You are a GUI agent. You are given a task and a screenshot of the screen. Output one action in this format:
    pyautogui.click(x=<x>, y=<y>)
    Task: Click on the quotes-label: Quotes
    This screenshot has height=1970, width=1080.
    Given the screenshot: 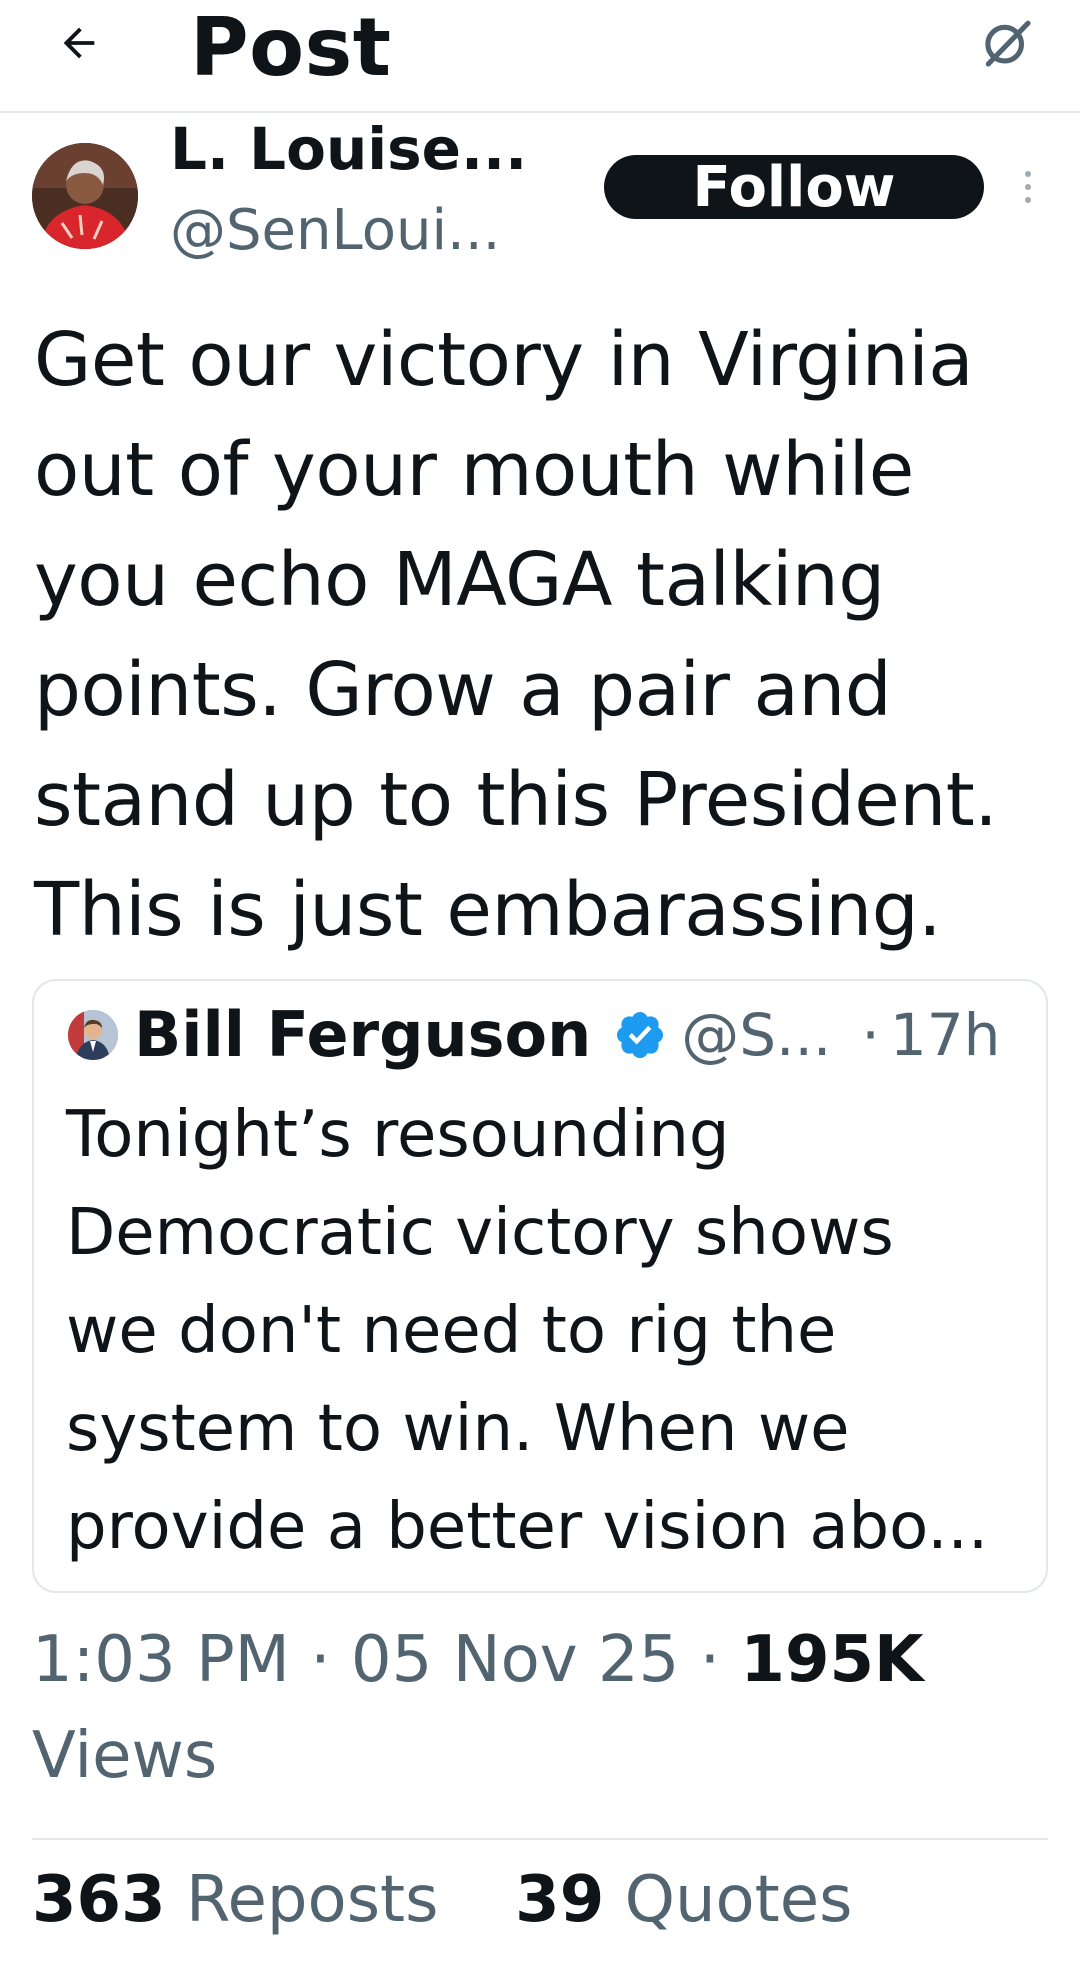 What is the action you would take?
    pyautogui.click(x=738, y=1900)
    